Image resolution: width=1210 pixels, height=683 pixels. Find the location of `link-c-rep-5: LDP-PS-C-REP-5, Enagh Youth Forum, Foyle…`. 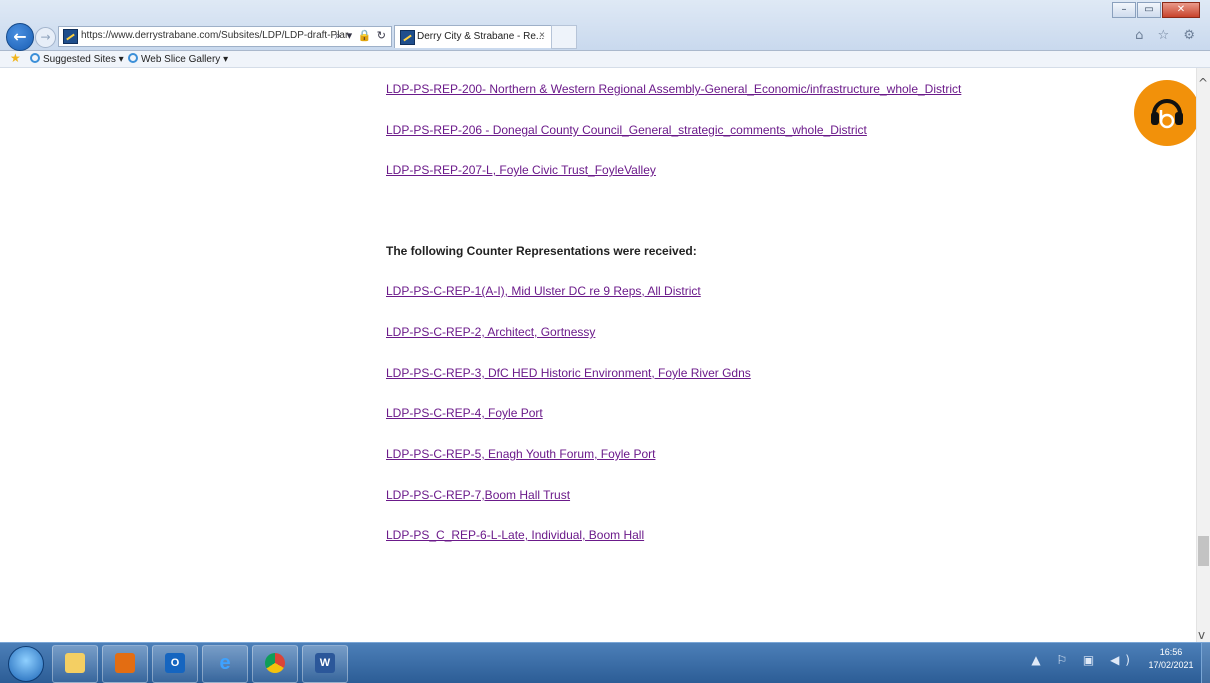

link-c-rep-5: LDP-PS-C-REP-5, Enagh Youth Forum, Foyle… is located at coordinates (520, 454).